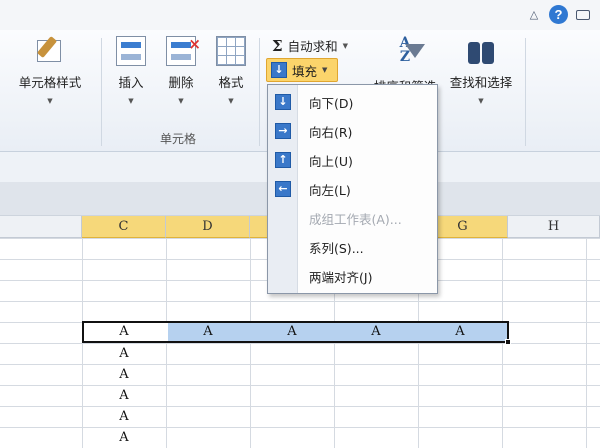  What do you see at coordinates (231, 51) in the screenshot?
I see `format-cells-icon` at bounding box center [231, 51].